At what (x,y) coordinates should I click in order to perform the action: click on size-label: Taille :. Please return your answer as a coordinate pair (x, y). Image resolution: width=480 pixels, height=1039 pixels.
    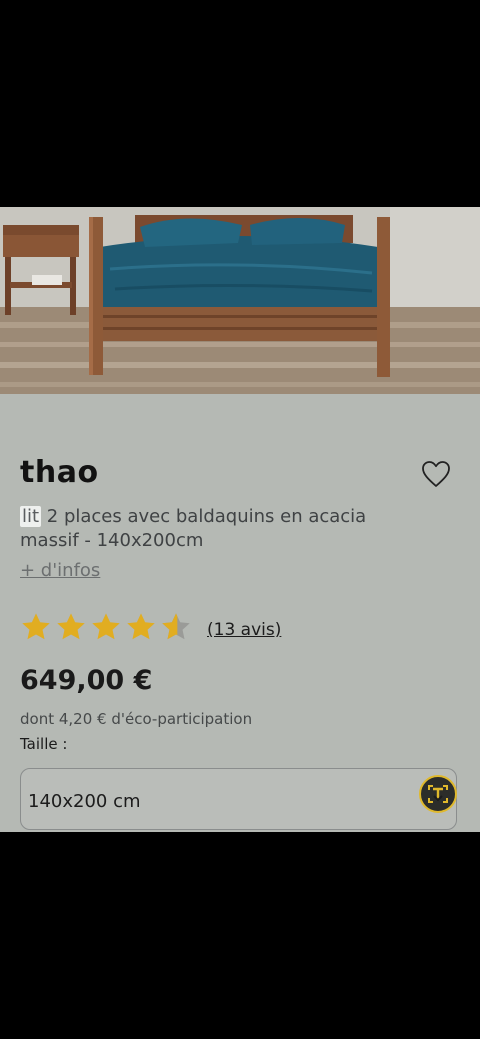
    Looking at the image, I should click on (44, 744).